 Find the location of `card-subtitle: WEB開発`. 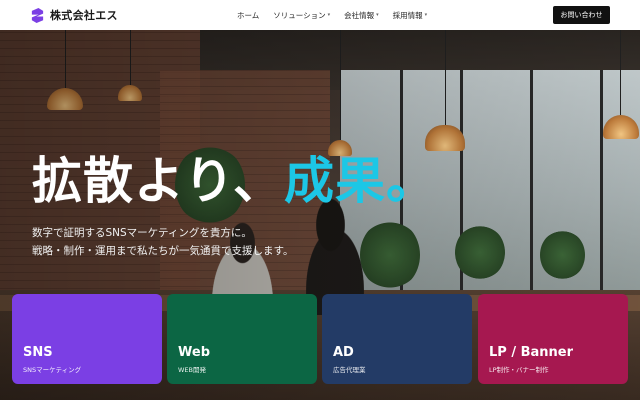

card-subtitle: WEB開発 is located at coordinates (192, 370).